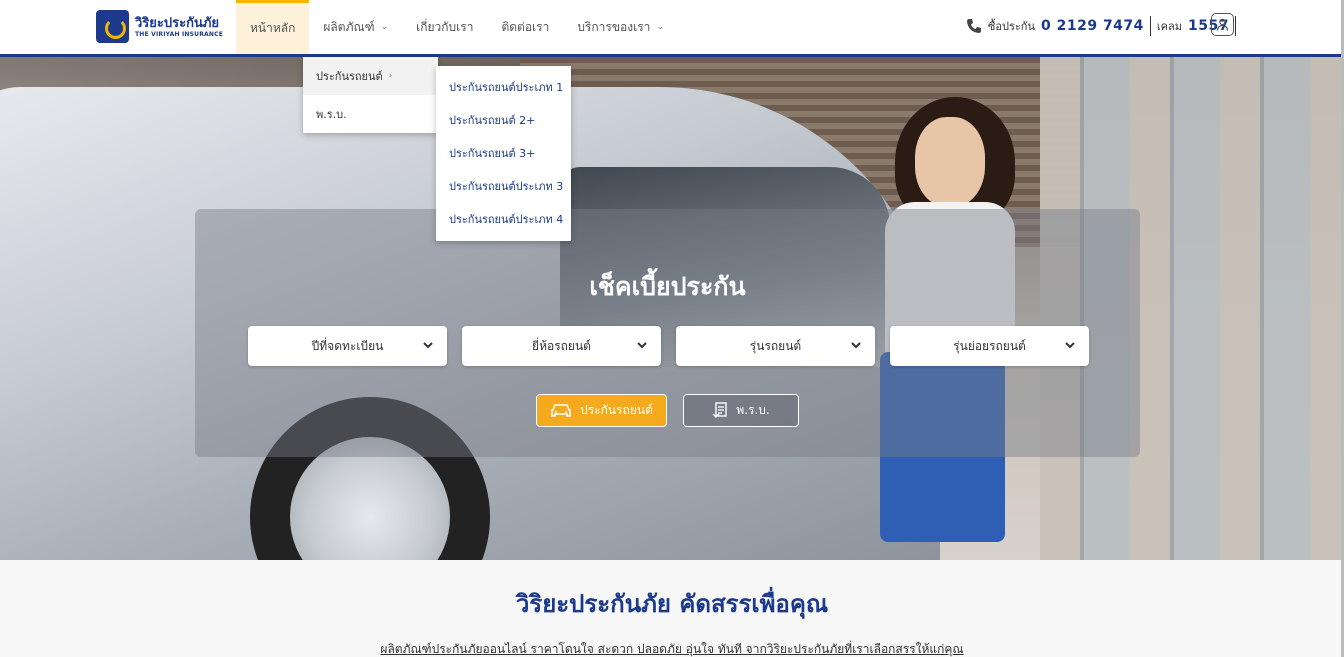  I want to click on products-dropdown: ประกันรถยนต์ › พ.ร.บ., so click(370, 95).